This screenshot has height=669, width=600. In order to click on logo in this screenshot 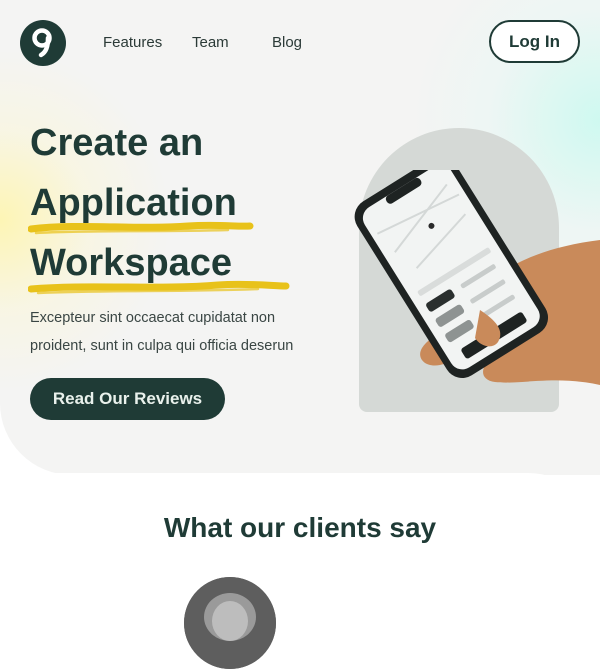, I will do `click(43, 43)`.